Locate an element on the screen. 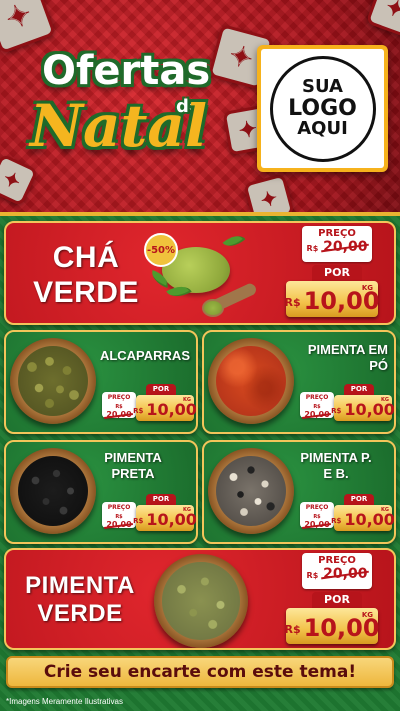 Image resolution: width=400 pixels, height=711 pixels. capers-bowl-image is located at coordinates (53, 381).